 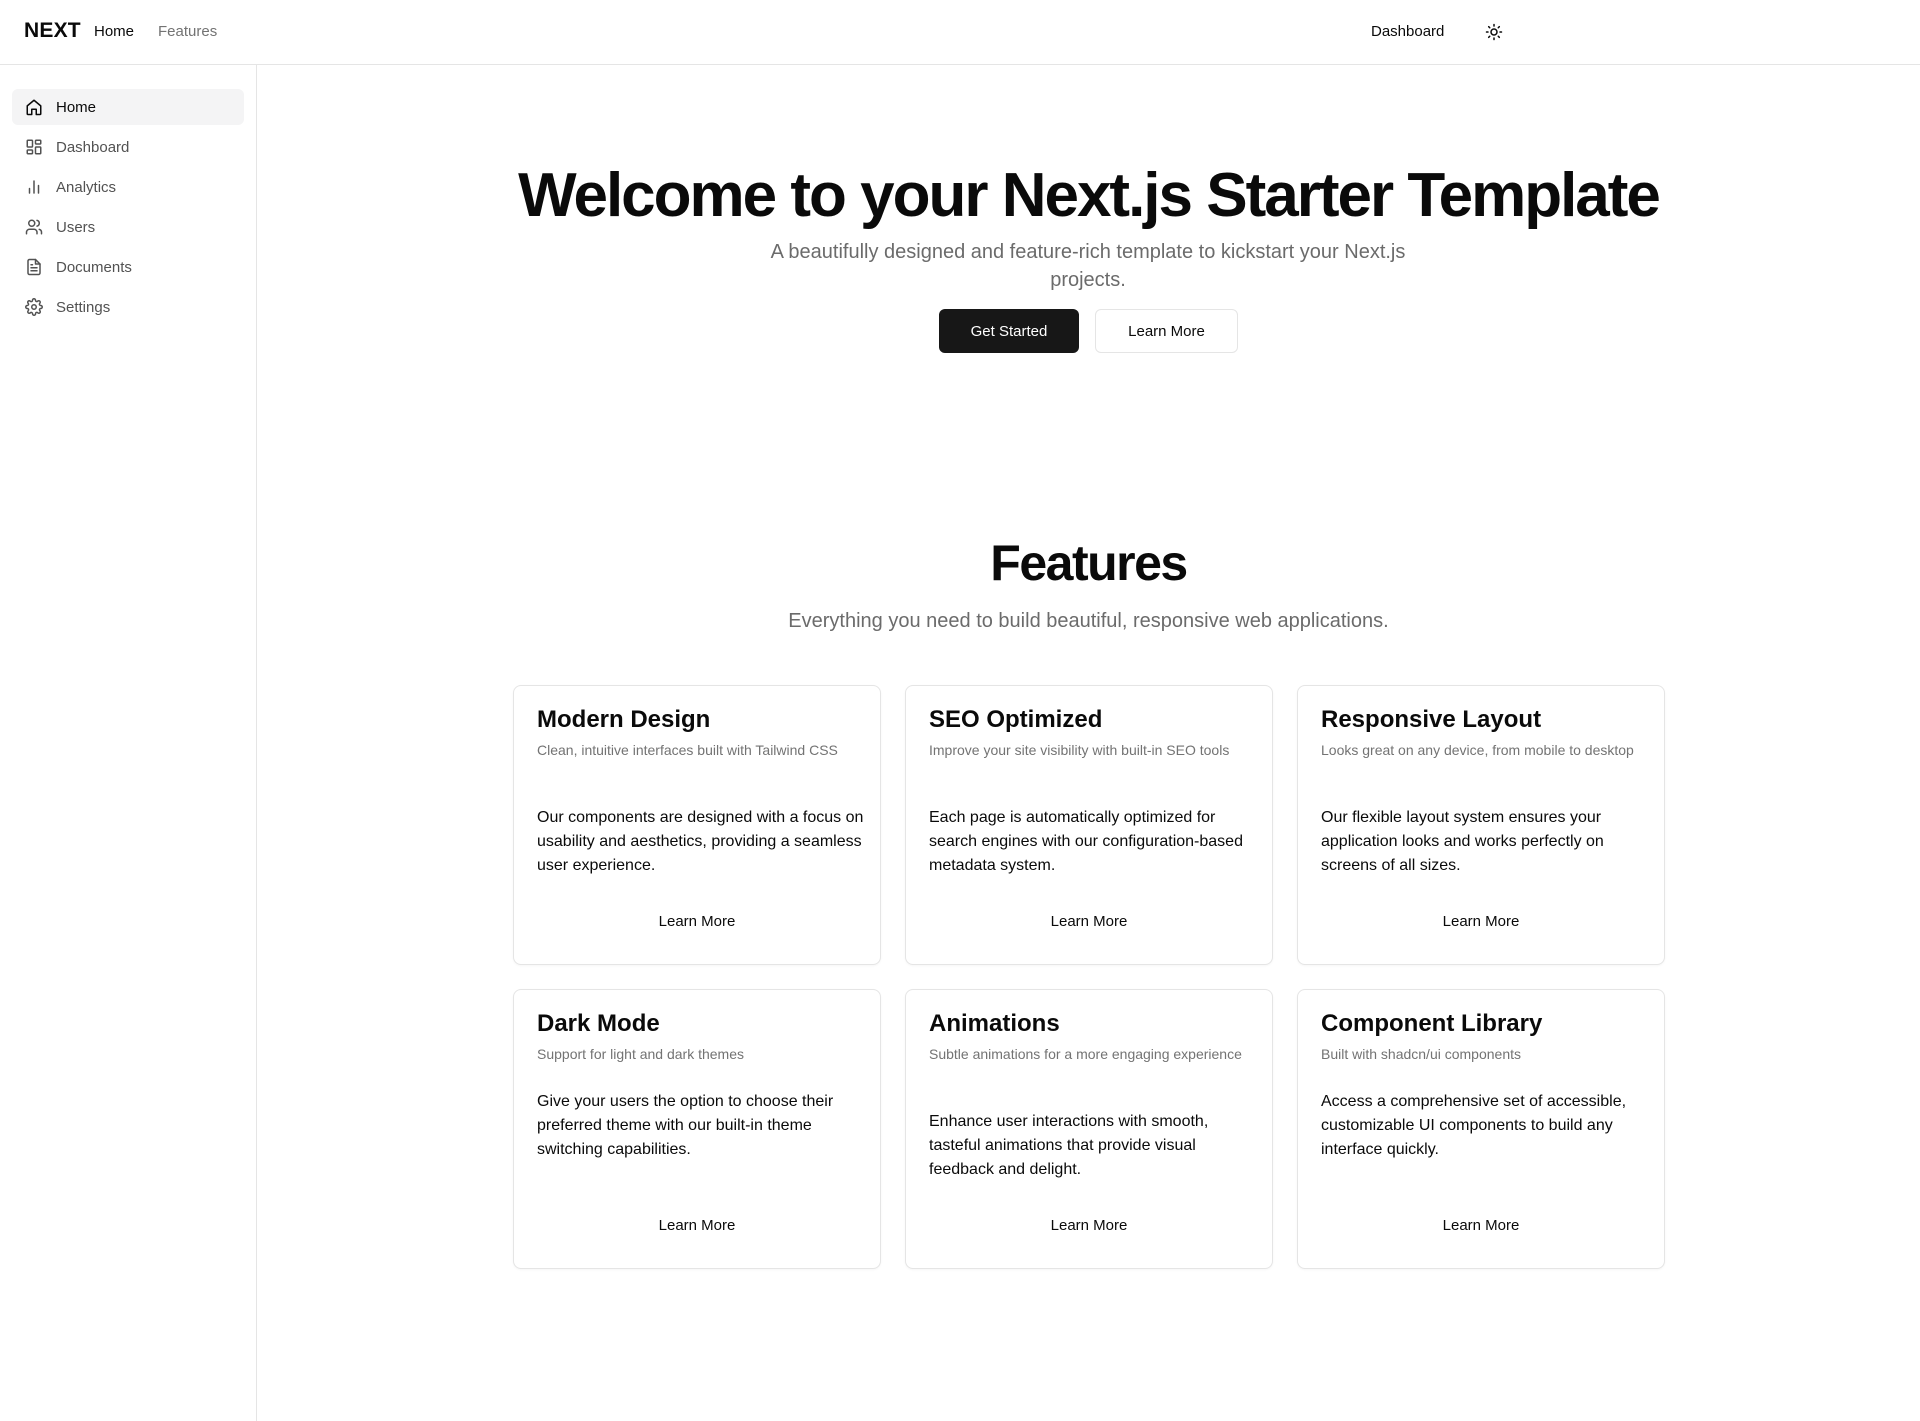 I want to click on card-title: Animations, so click(x=994, y=1023).